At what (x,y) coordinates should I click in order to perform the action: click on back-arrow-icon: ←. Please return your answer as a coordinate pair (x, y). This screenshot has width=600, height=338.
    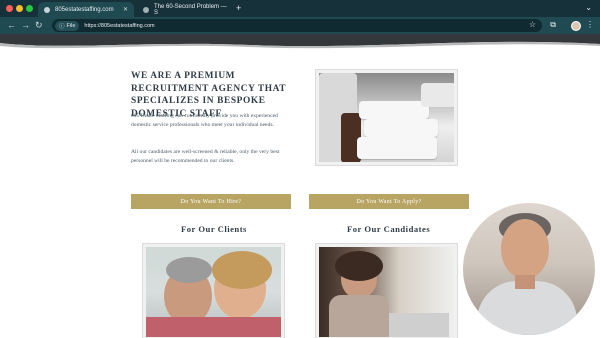
    Looking at the image, I should click on (11, 25).